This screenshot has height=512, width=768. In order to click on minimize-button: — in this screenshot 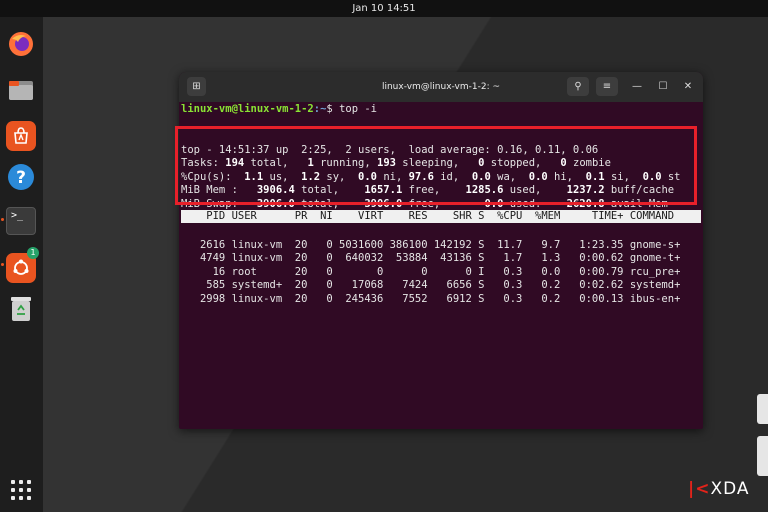, I will do `click(637, 87)`.